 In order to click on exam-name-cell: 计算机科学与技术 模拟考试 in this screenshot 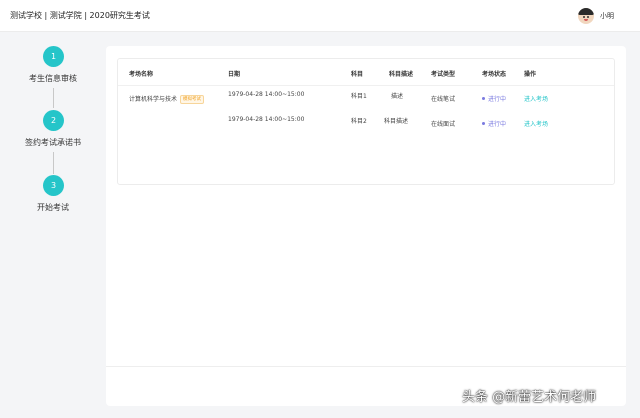, I will do `click(167, 99)`.